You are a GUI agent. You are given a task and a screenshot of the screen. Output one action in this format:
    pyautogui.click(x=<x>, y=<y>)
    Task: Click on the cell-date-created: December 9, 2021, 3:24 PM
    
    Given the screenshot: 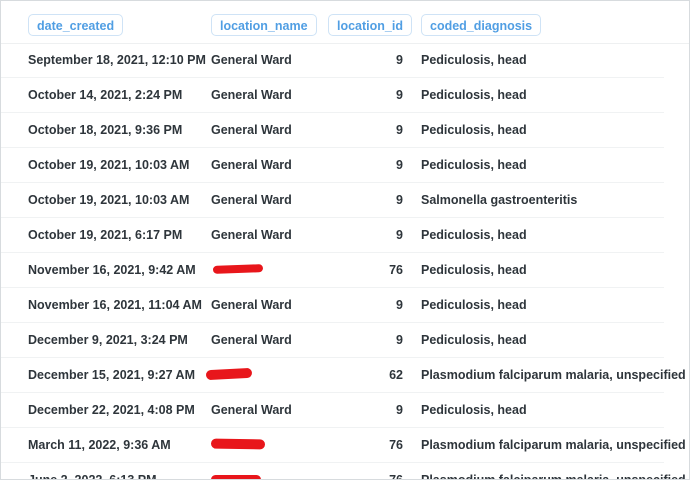 What is the action you would take?
    pyautogui.click(x=108, y=340)
    